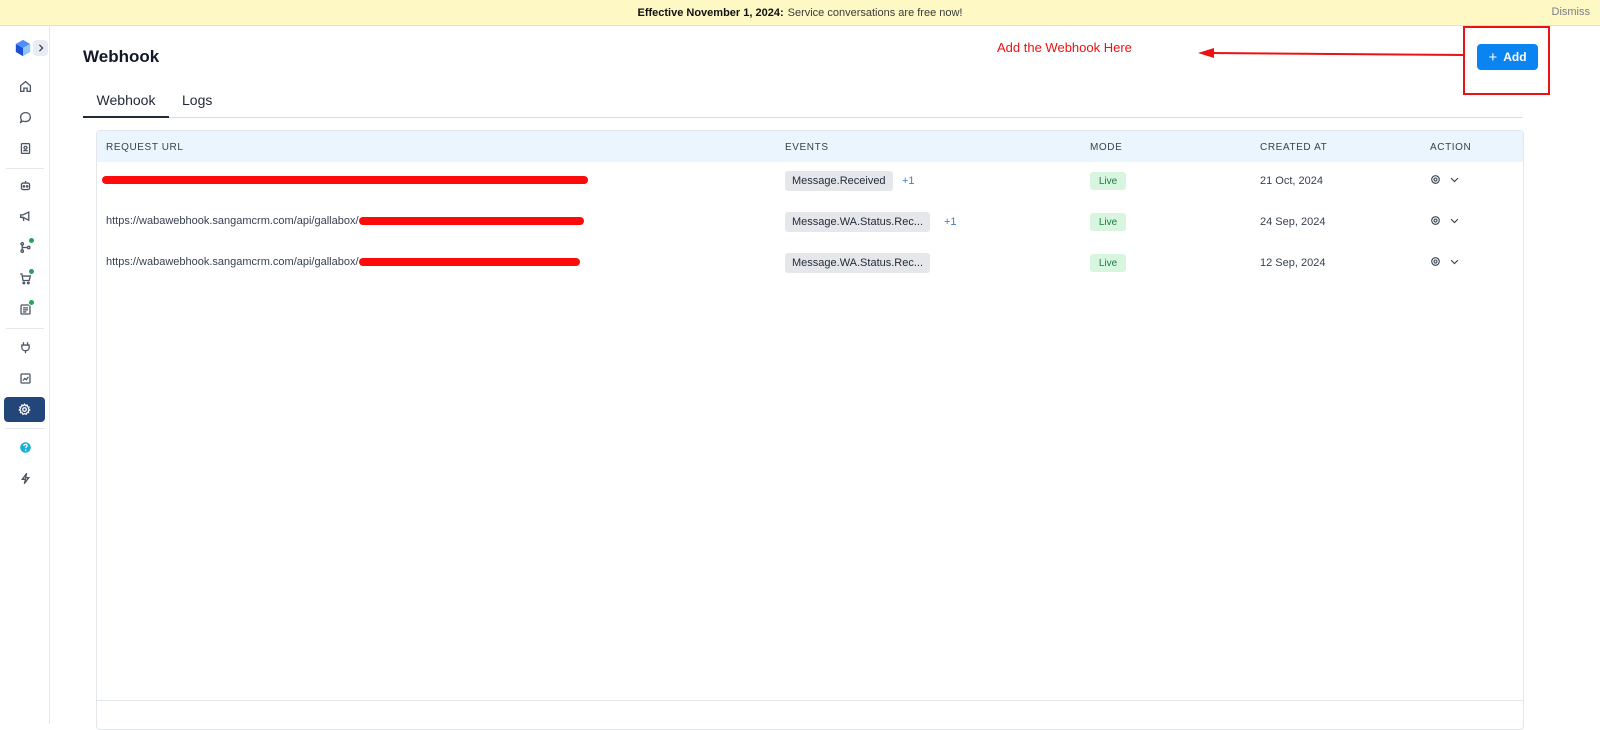 The width and height of the screenshot is (1600, 730). I want to click on sidebar-item-bot, so click(25, 185).